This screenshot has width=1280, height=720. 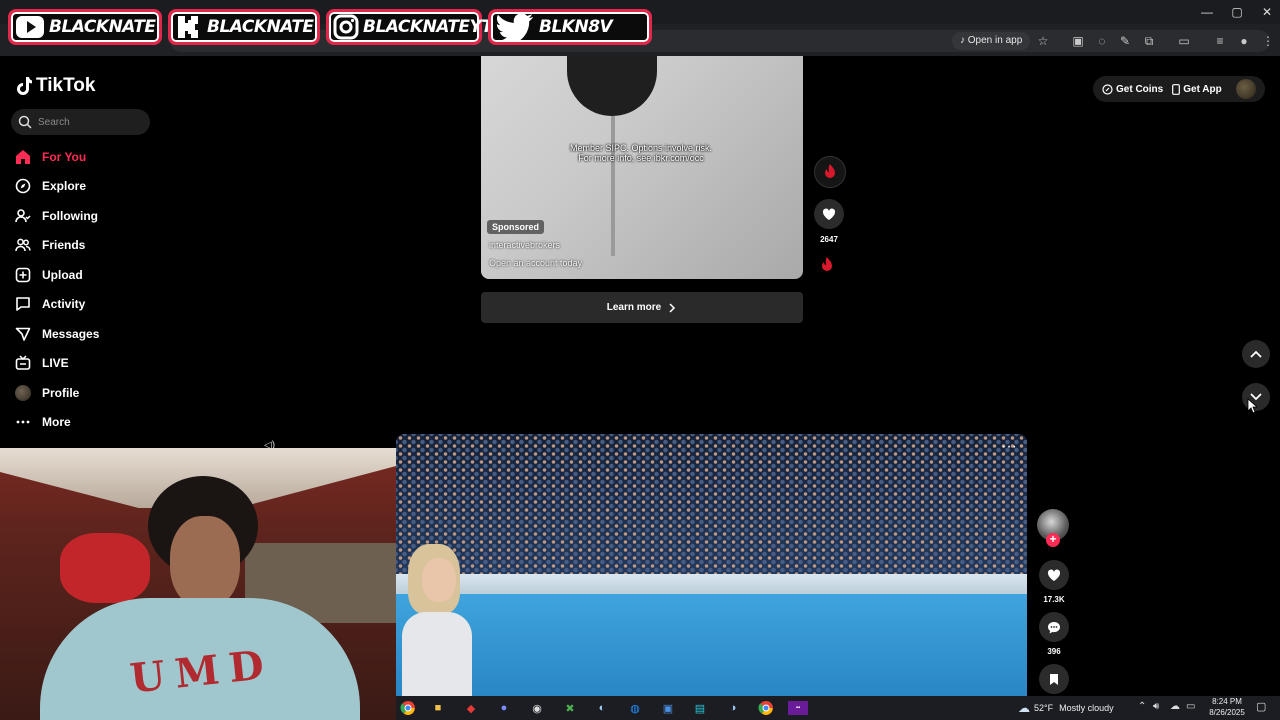 I want to click on youtube-icon, so click(x=30, y=27).